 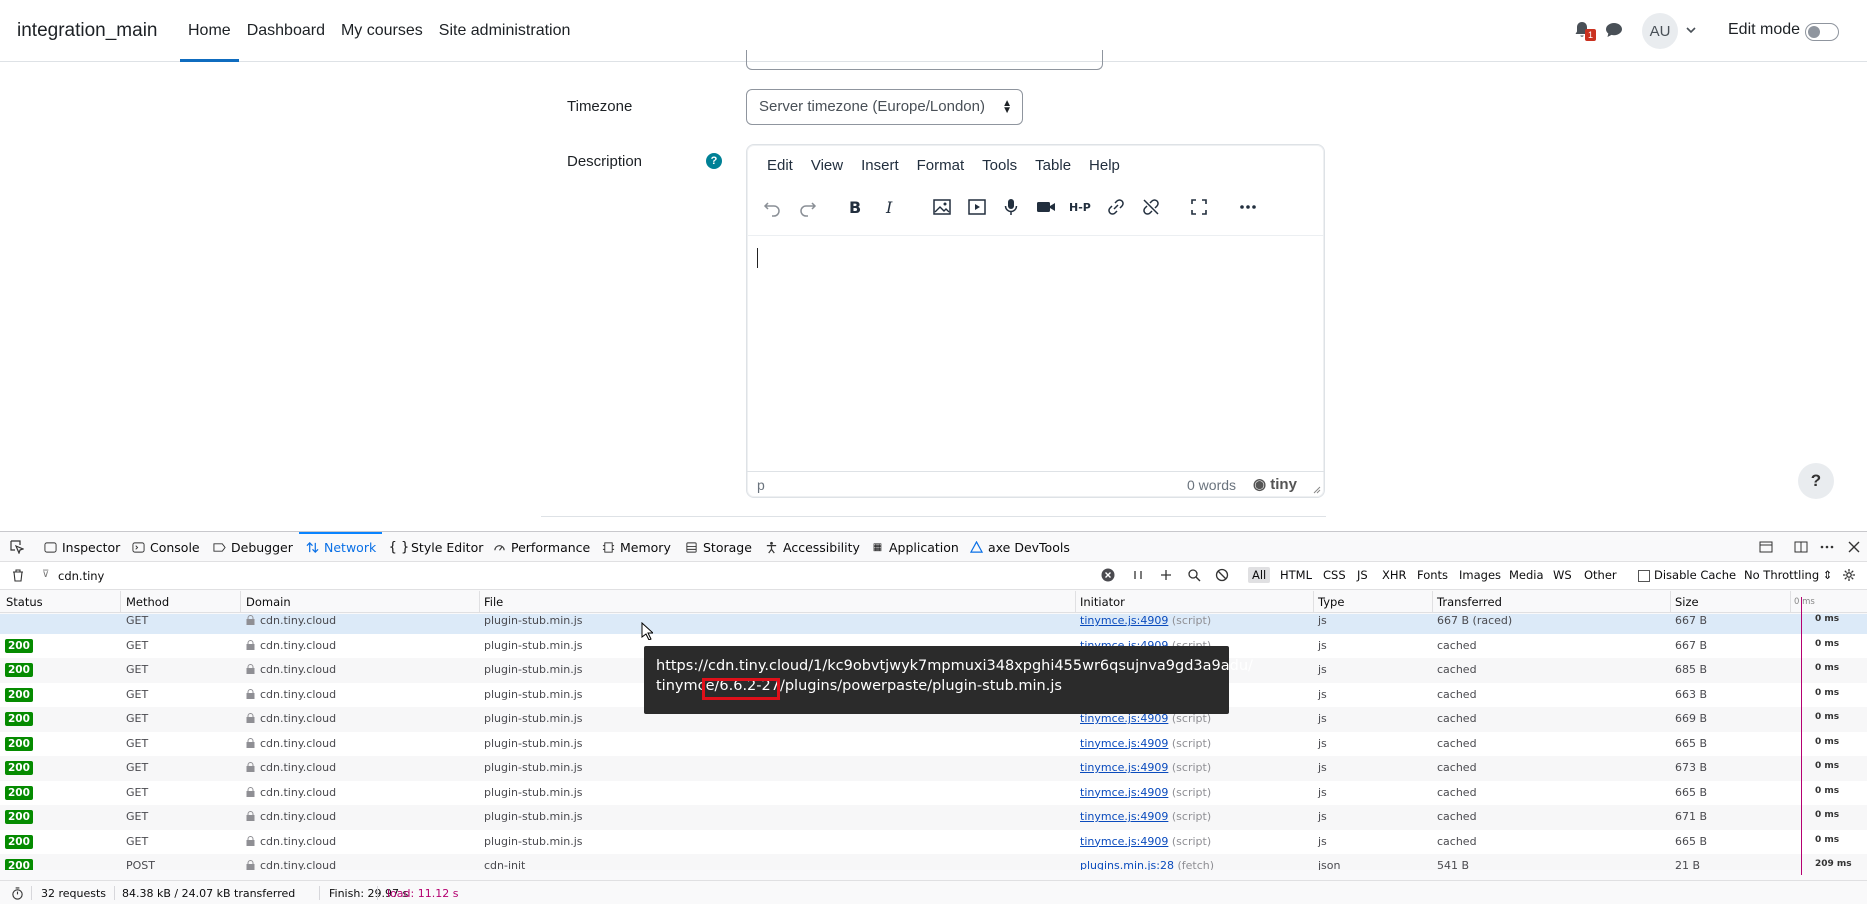 What do you see at coordinates (340, 547) in the screenshot?
I see `tab-network: Network` at bounding box center [340, 547].